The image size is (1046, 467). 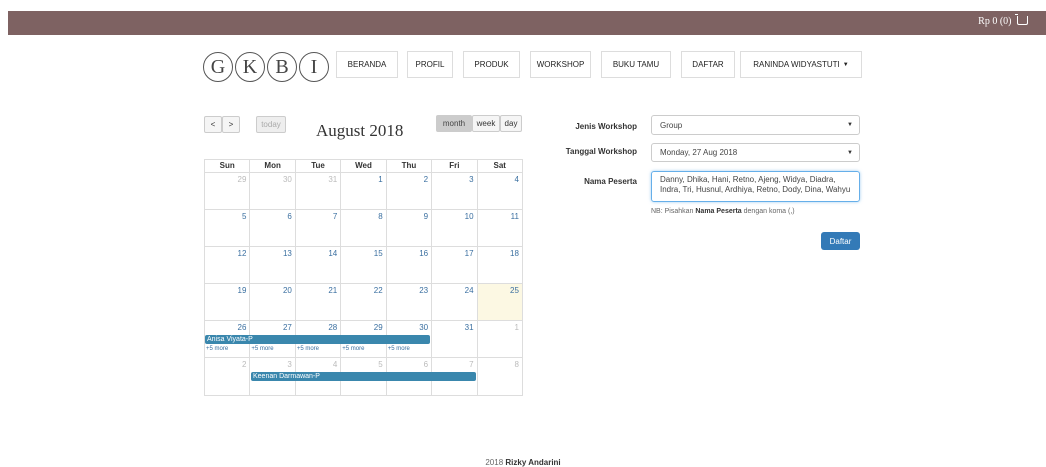 What do you see at coordinates (453, 191) in the screenshot?
I see `calendar-day: 3` at bounding box center [453, 191].